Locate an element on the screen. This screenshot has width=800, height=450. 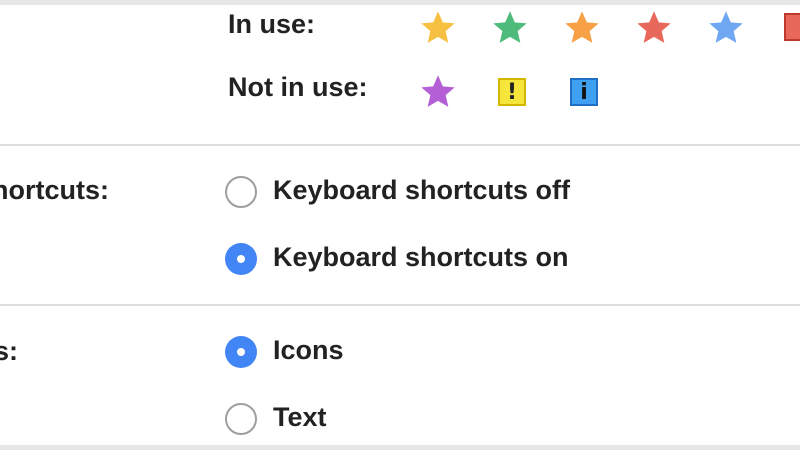
keyboard-shortcuts-label: hortcuts: is located at coordinates (54, 190).